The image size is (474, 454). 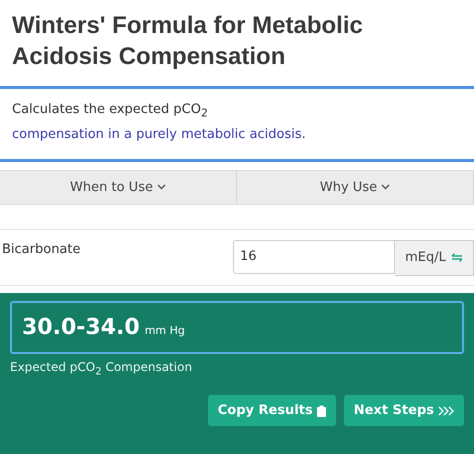 I want to click on bicarbonate-field: 16, so click(x=314, y=257).